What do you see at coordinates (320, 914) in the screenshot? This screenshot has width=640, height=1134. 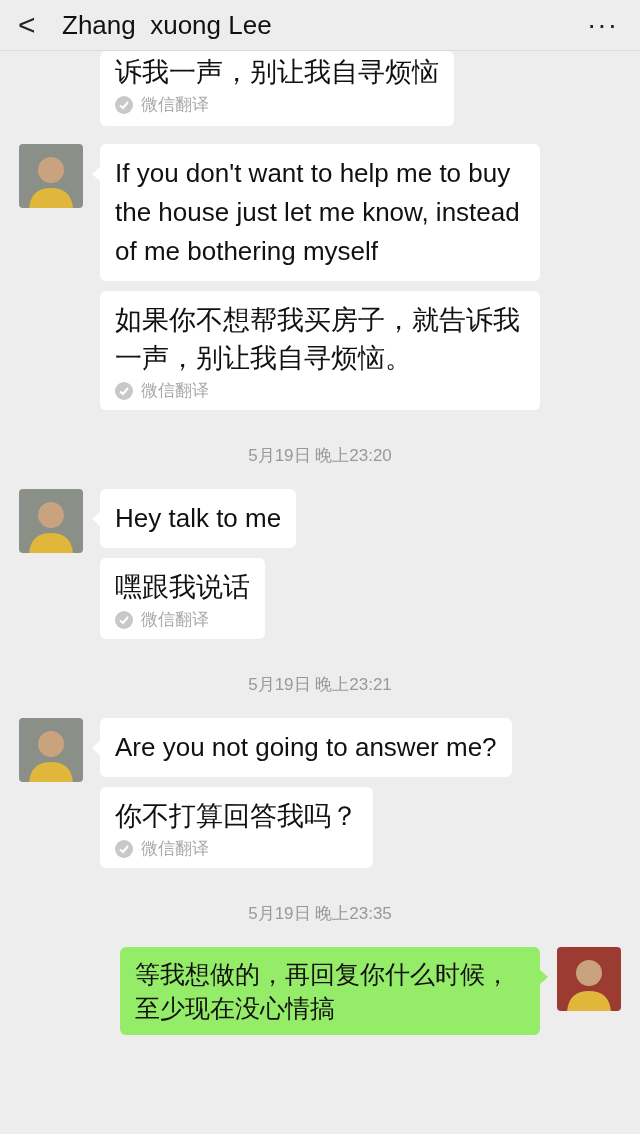 I see `timestamp: 5月19日 晚上23:35` at bounding box center [320, 914].